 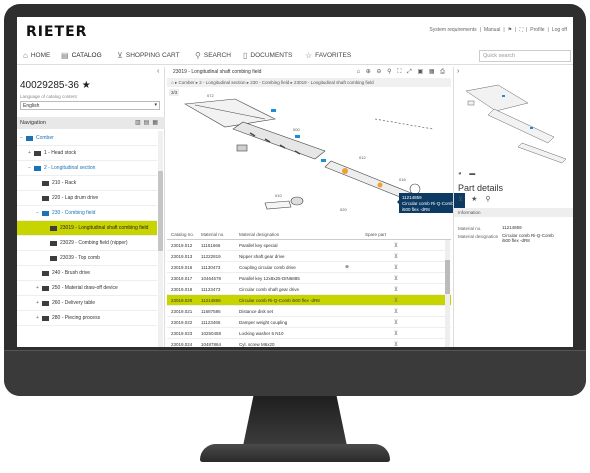 What do you see at coordinates (257, 344) in the screenshot?
I see `designation-cell: Cyl. screw M6x20` at bounding box center [257, 344].